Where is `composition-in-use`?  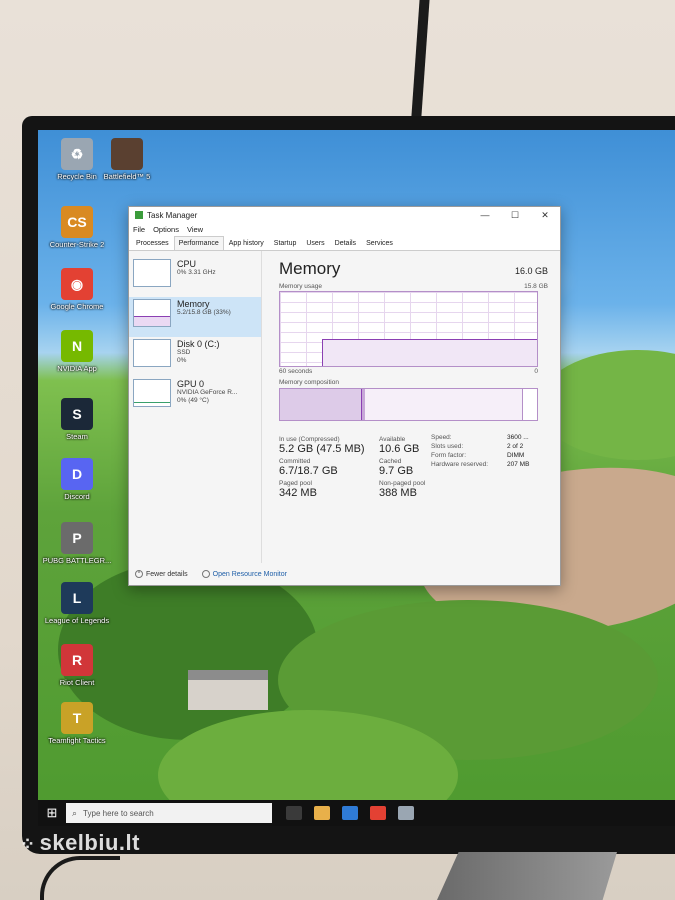
composition-in-use is located at coordinates (321, 404).